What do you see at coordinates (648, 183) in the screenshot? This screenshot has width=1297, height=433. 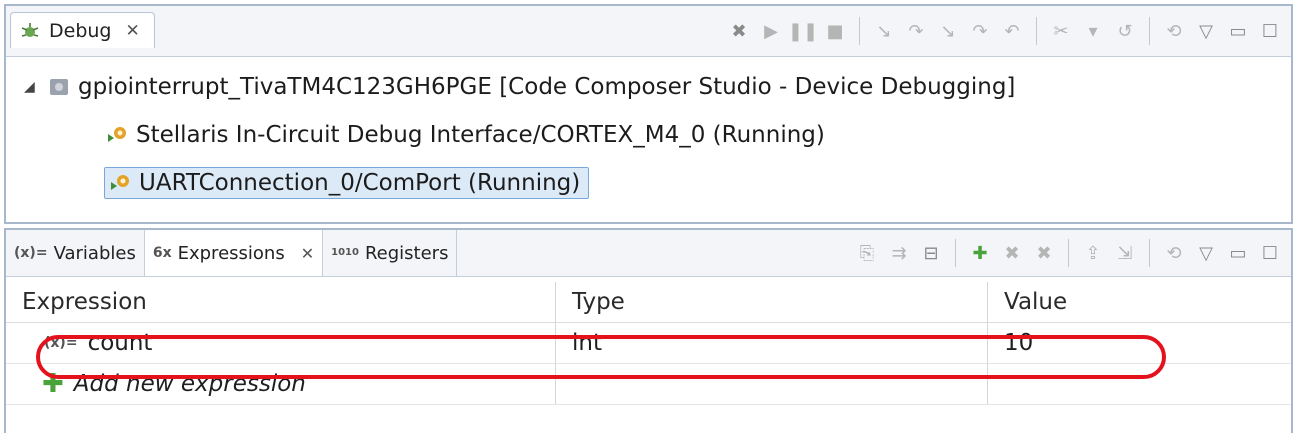 I see `tree-row-uart: UARTConnection_0/ComPort (Running)` at bounding box center [648, 183].